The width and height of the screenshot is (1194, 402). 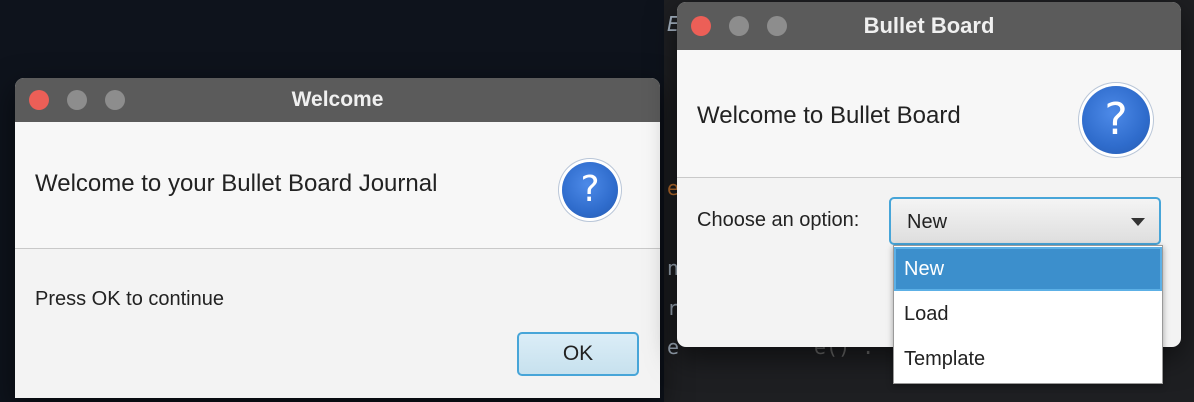 What do you see at coordinates (1028, 269) in the screenshot?
I see `dropdown-option-new: New` at bounding box center [1028, 269].